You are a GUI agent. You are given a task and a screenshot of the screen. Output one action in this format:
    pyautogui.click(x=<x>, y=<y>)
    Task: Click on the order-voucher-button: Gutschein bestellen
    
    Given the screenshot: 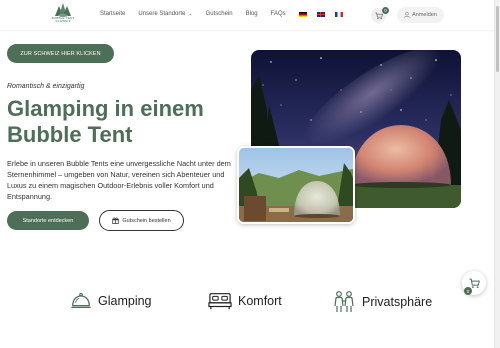 What is the action you would take?
    pyautogui.click(x=141, y=220)
    